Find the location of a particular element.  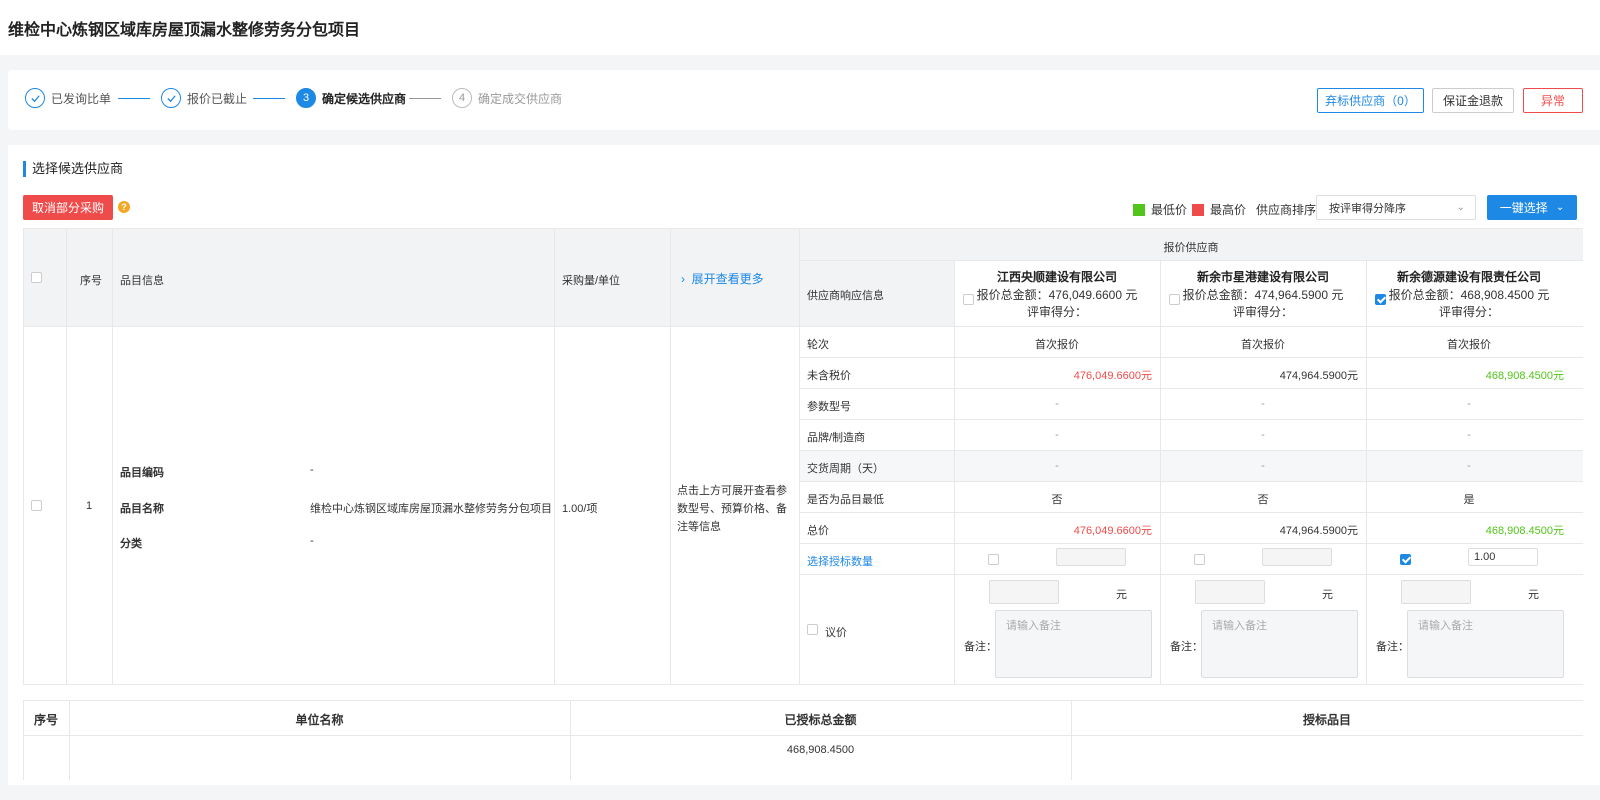

summary-header-index: 序号 is located at coordinates (45, 720).